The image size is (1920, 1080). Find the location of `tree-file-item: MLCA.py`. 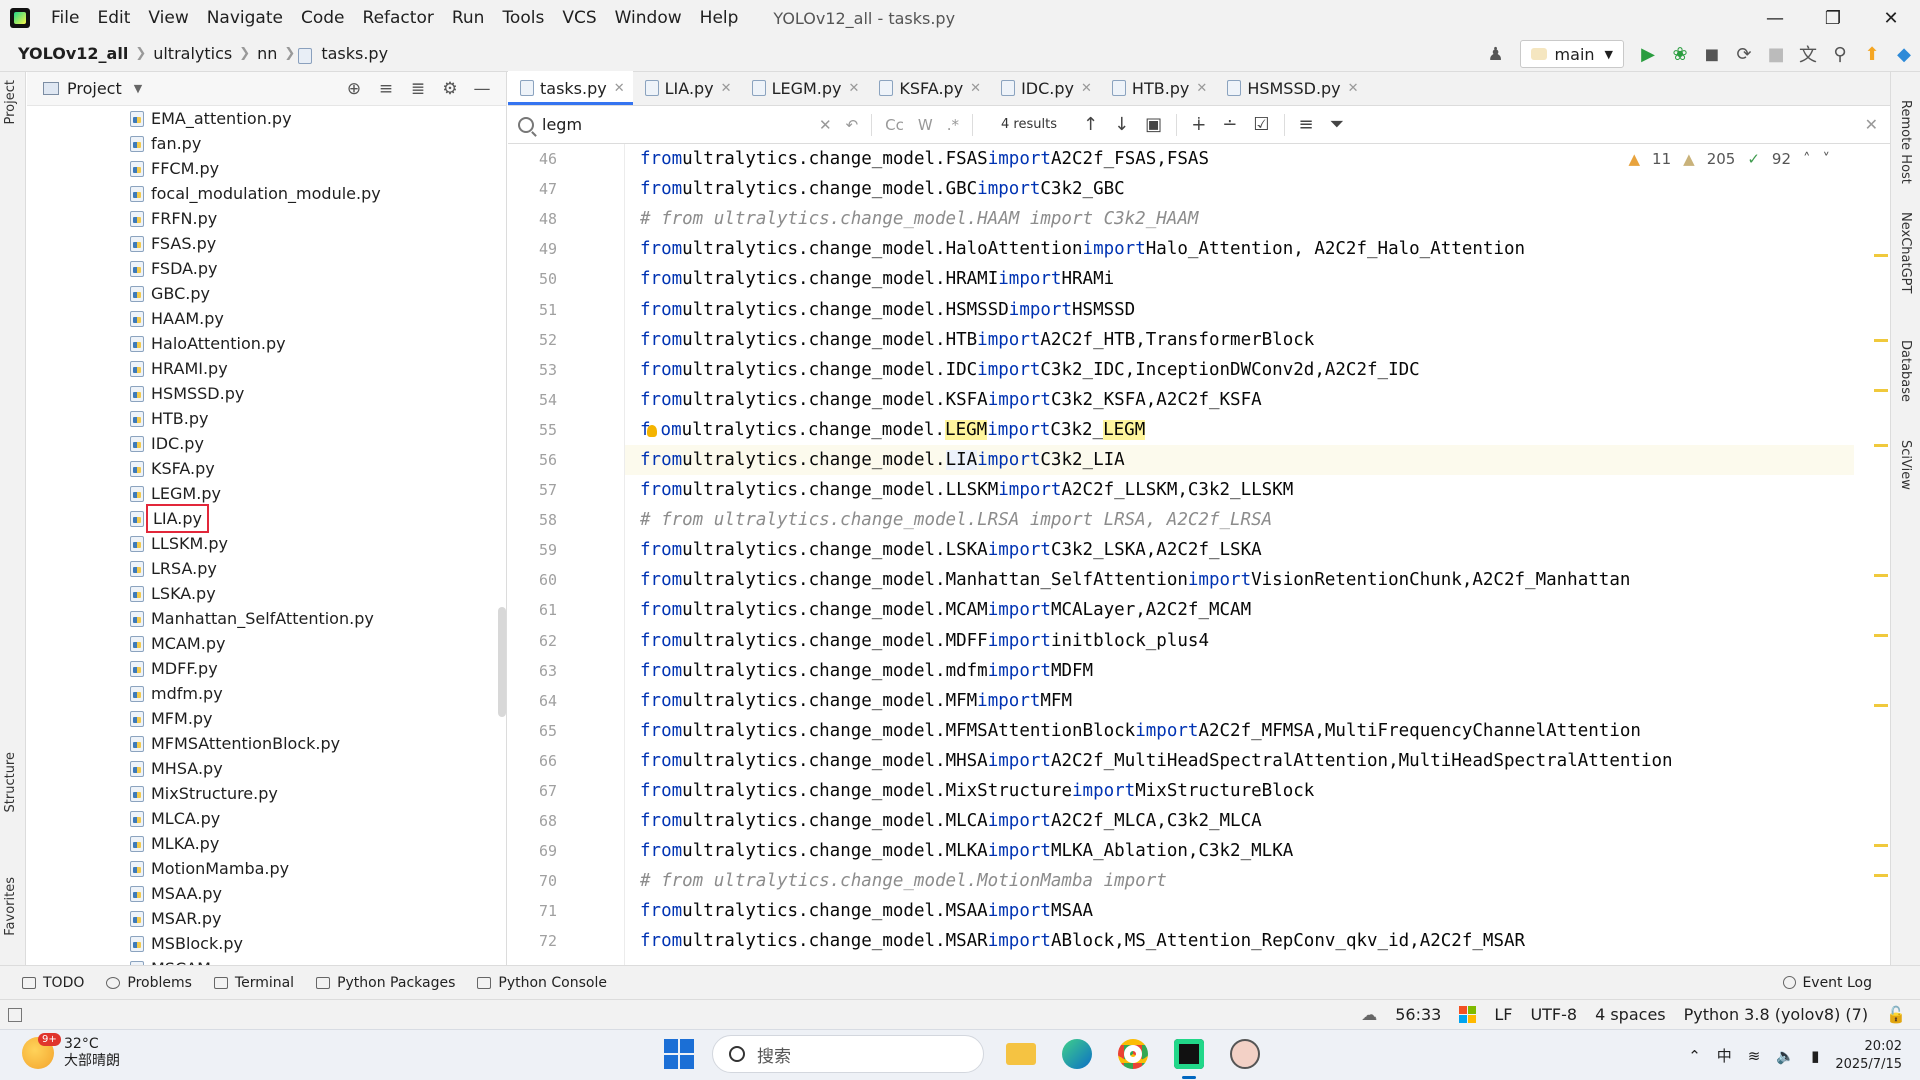

tree-file-item: MLCA.py is located at coordinates (262, 818).